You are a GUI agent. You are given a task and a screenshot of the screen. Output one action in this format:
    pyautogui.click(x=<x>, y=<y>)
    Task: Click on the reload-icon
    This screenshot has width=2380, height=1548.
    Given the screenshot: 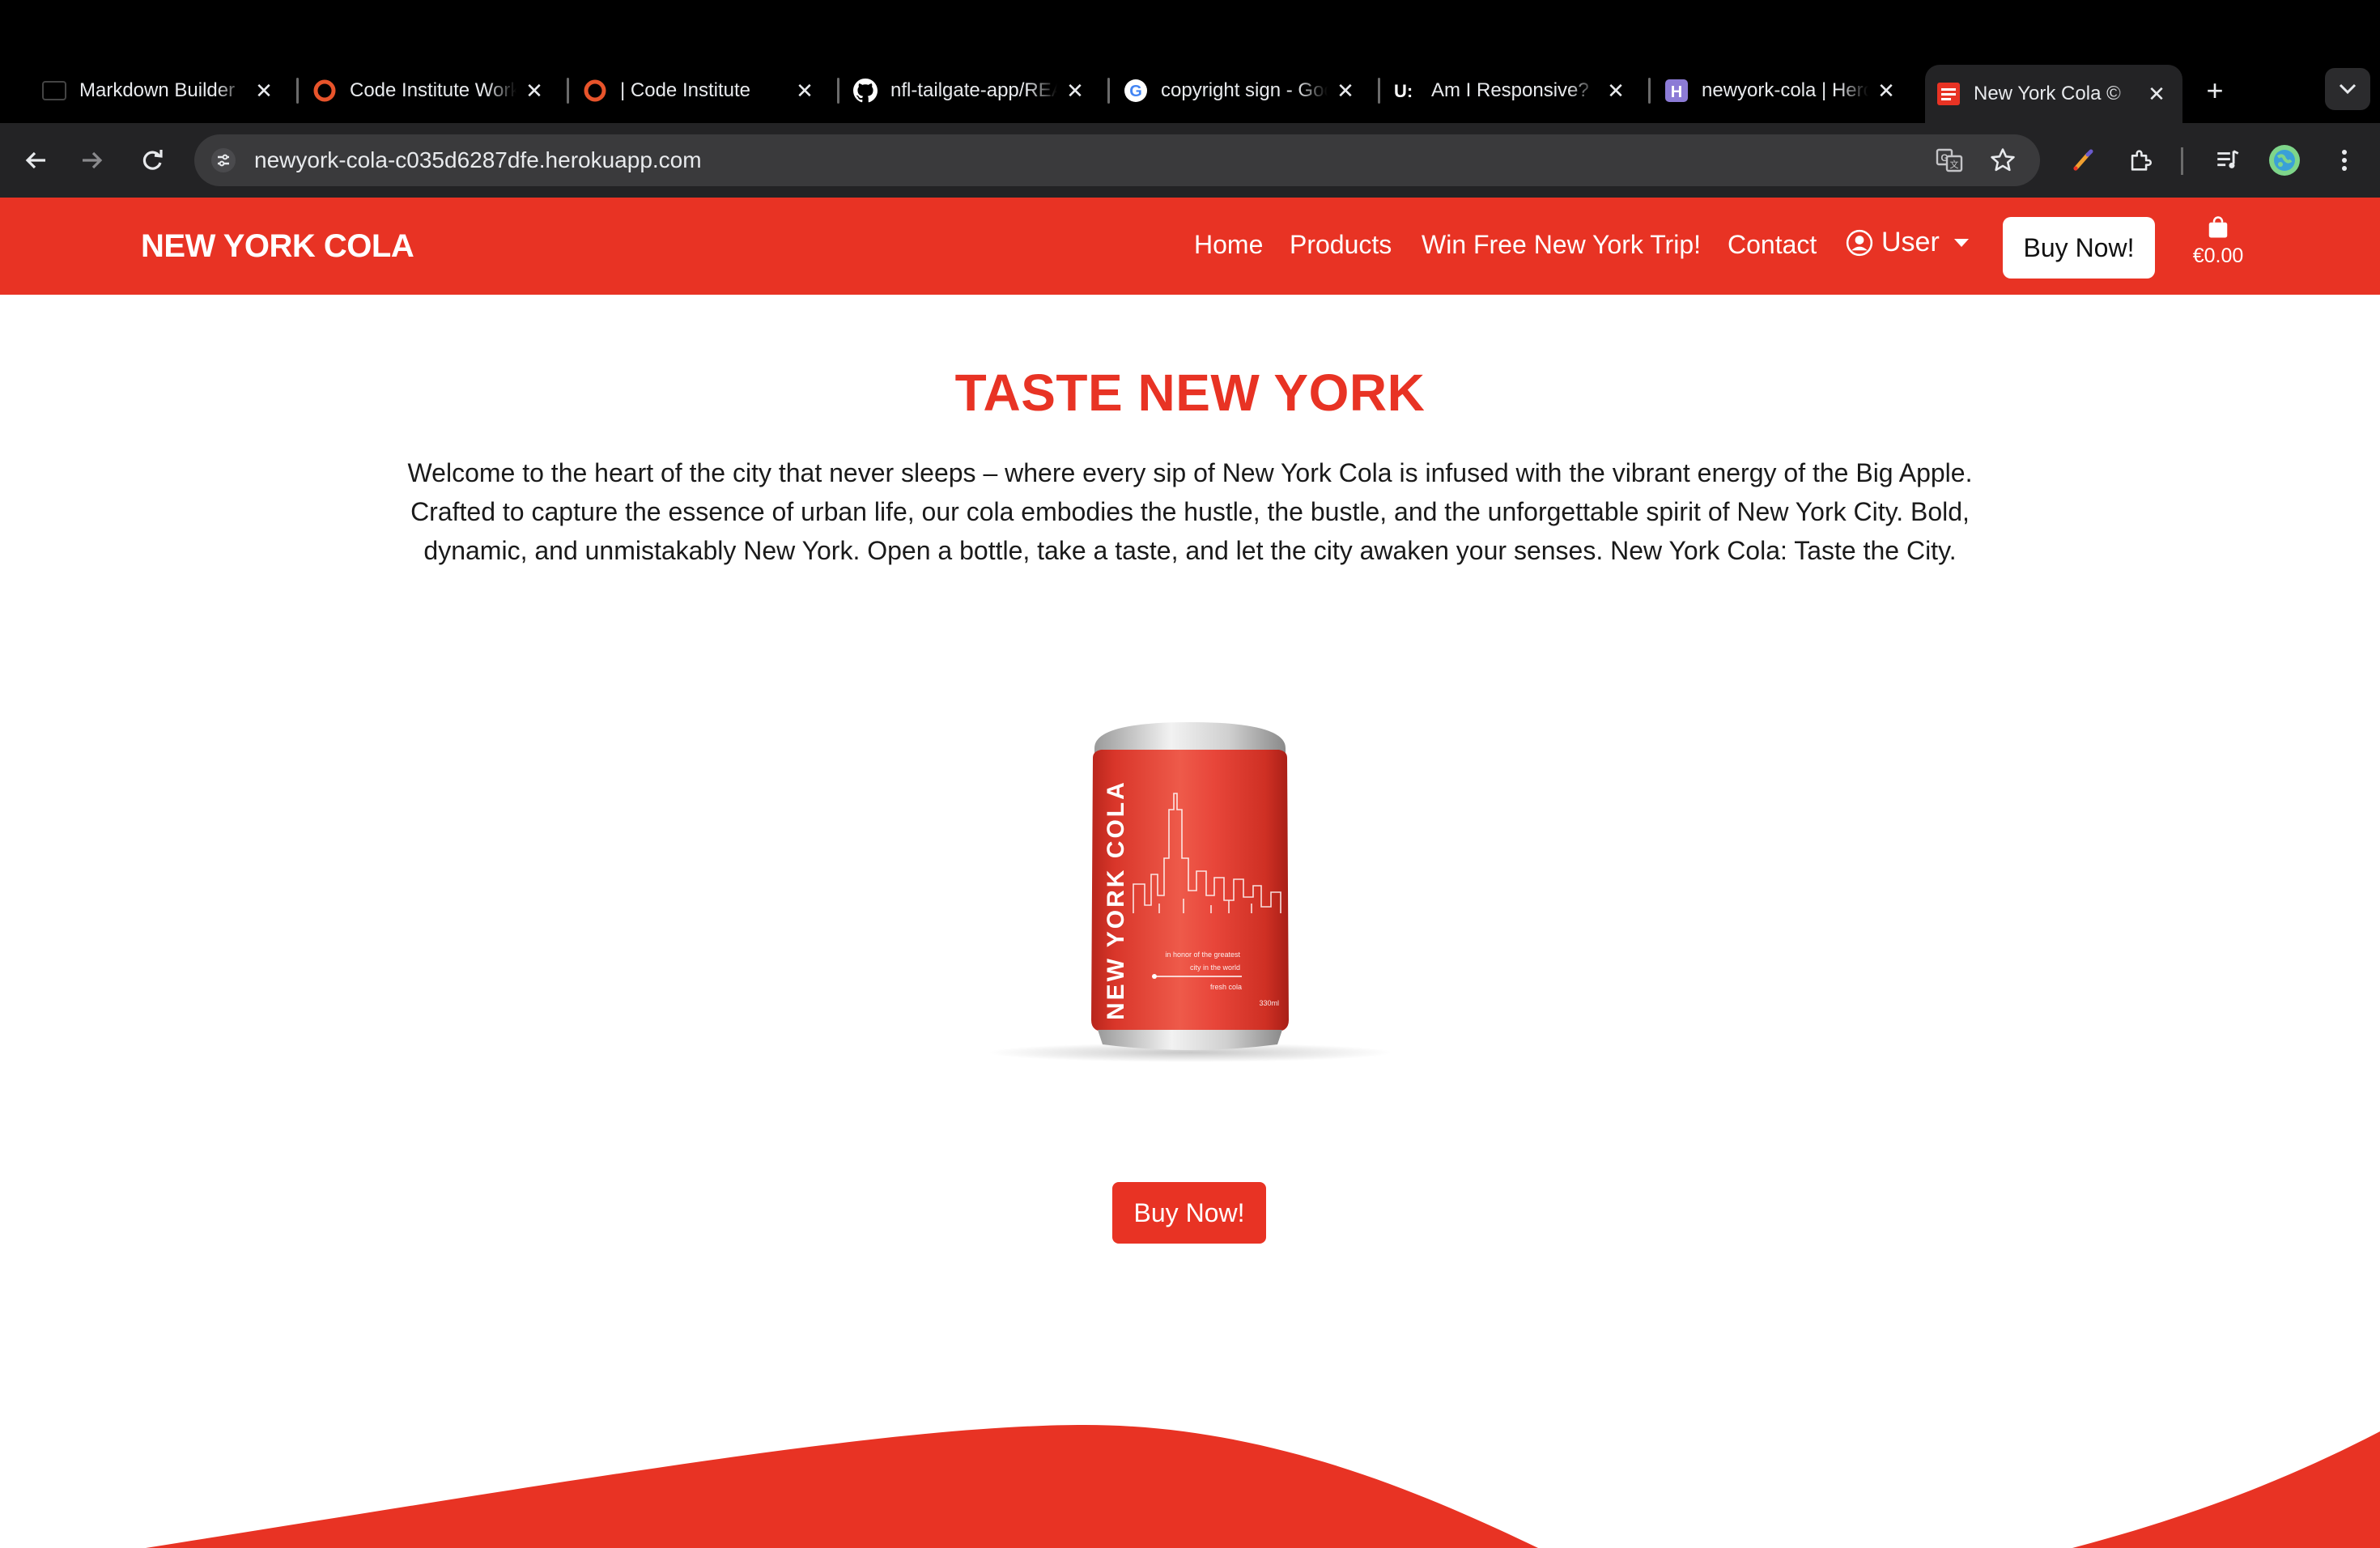 What is the action you would take?
    pyautogui.click(x=153, y=160)
    